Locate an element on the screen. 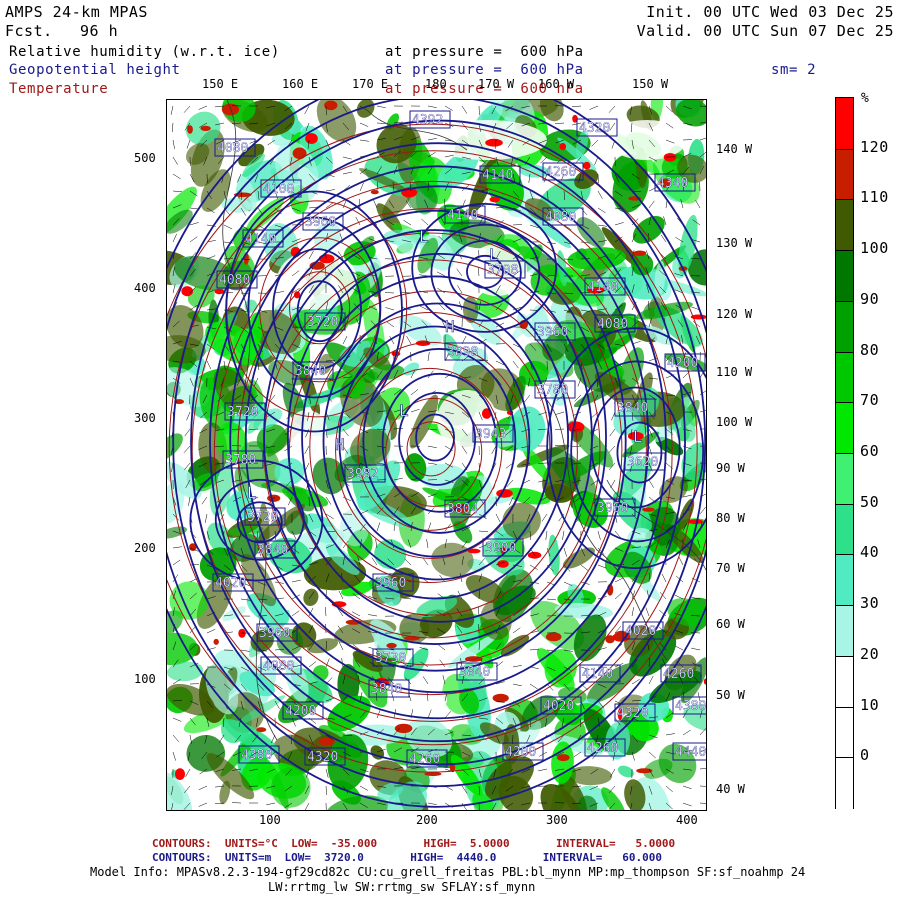  right-longitude-label: 80 W is located at coordinates (730, 518).